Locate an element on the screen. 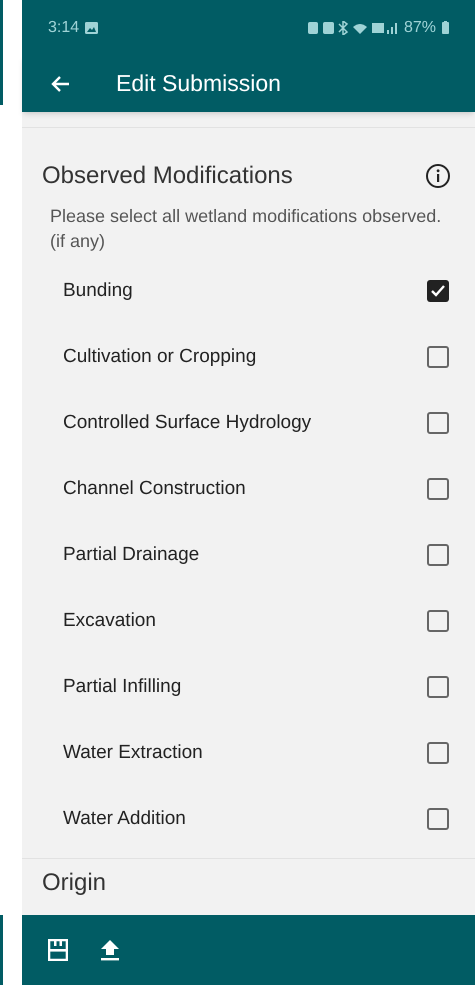 The width and height of the screenshot is (475, 985). save-button is located at coordinates (58, 950).